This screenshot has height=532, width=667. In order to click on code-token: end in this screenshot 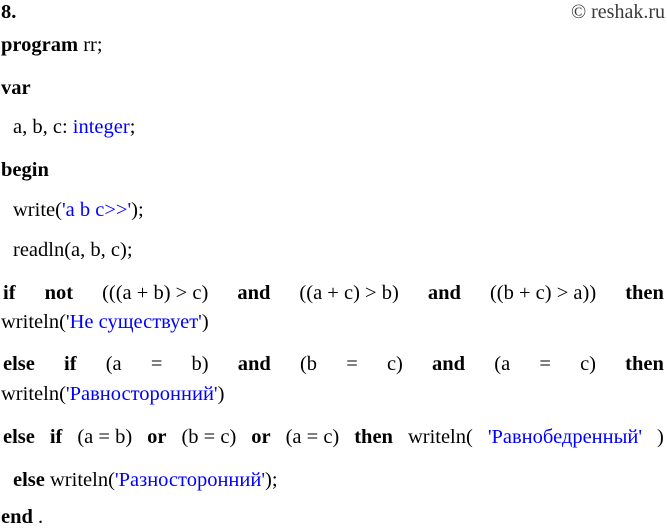, I will do `click(17, 517)`.